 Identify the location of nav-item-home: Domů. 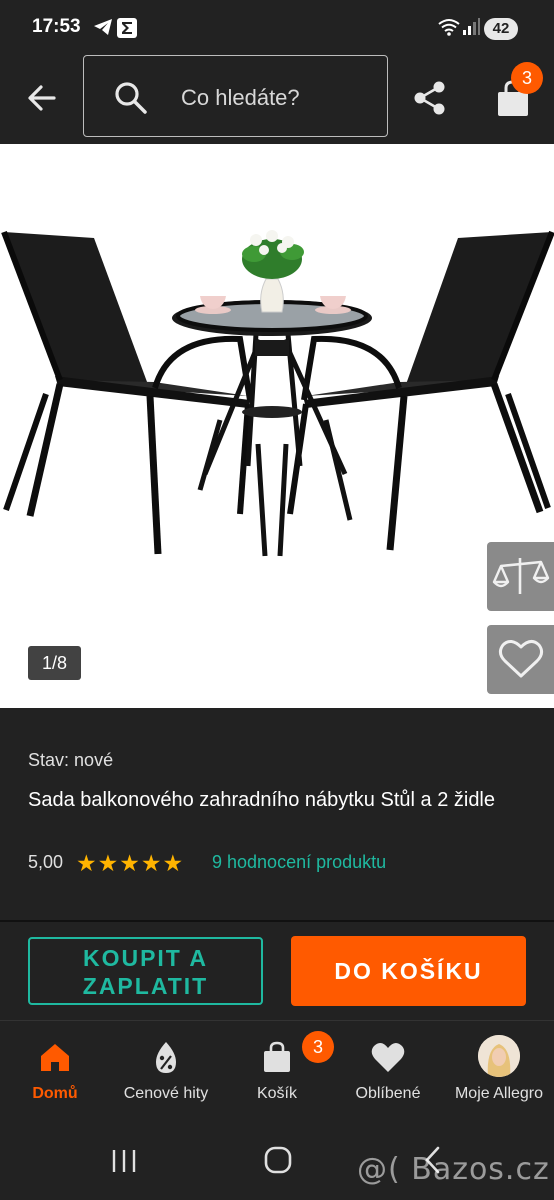
(55, 1071).